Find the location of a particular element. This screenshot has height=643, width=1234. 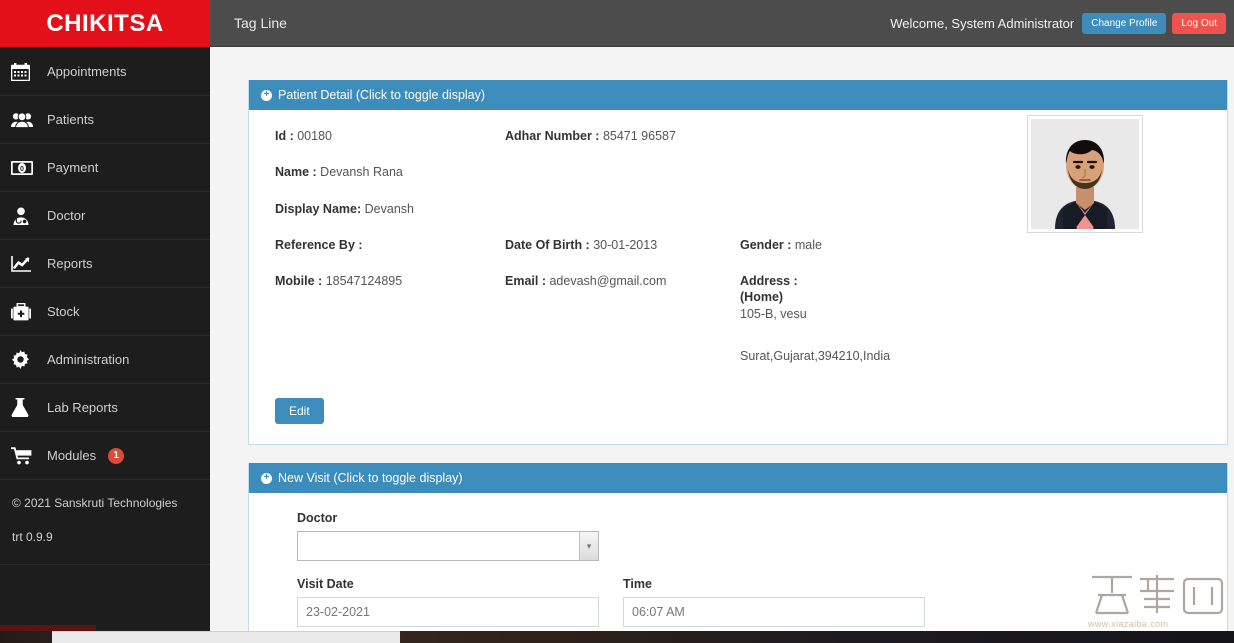

patient-reference-label: Reference By : is located at coordinates (319, 244).